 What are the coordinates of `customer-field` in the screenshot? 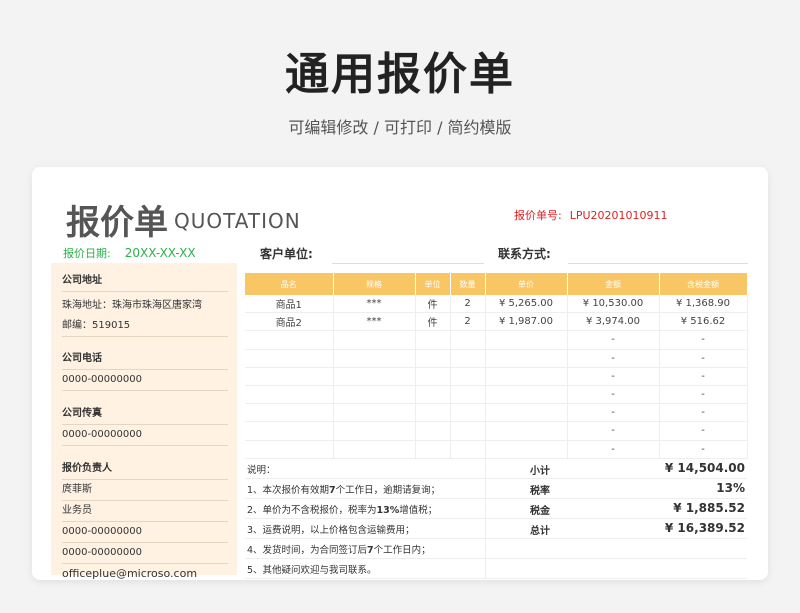 It's located at (408, 263).